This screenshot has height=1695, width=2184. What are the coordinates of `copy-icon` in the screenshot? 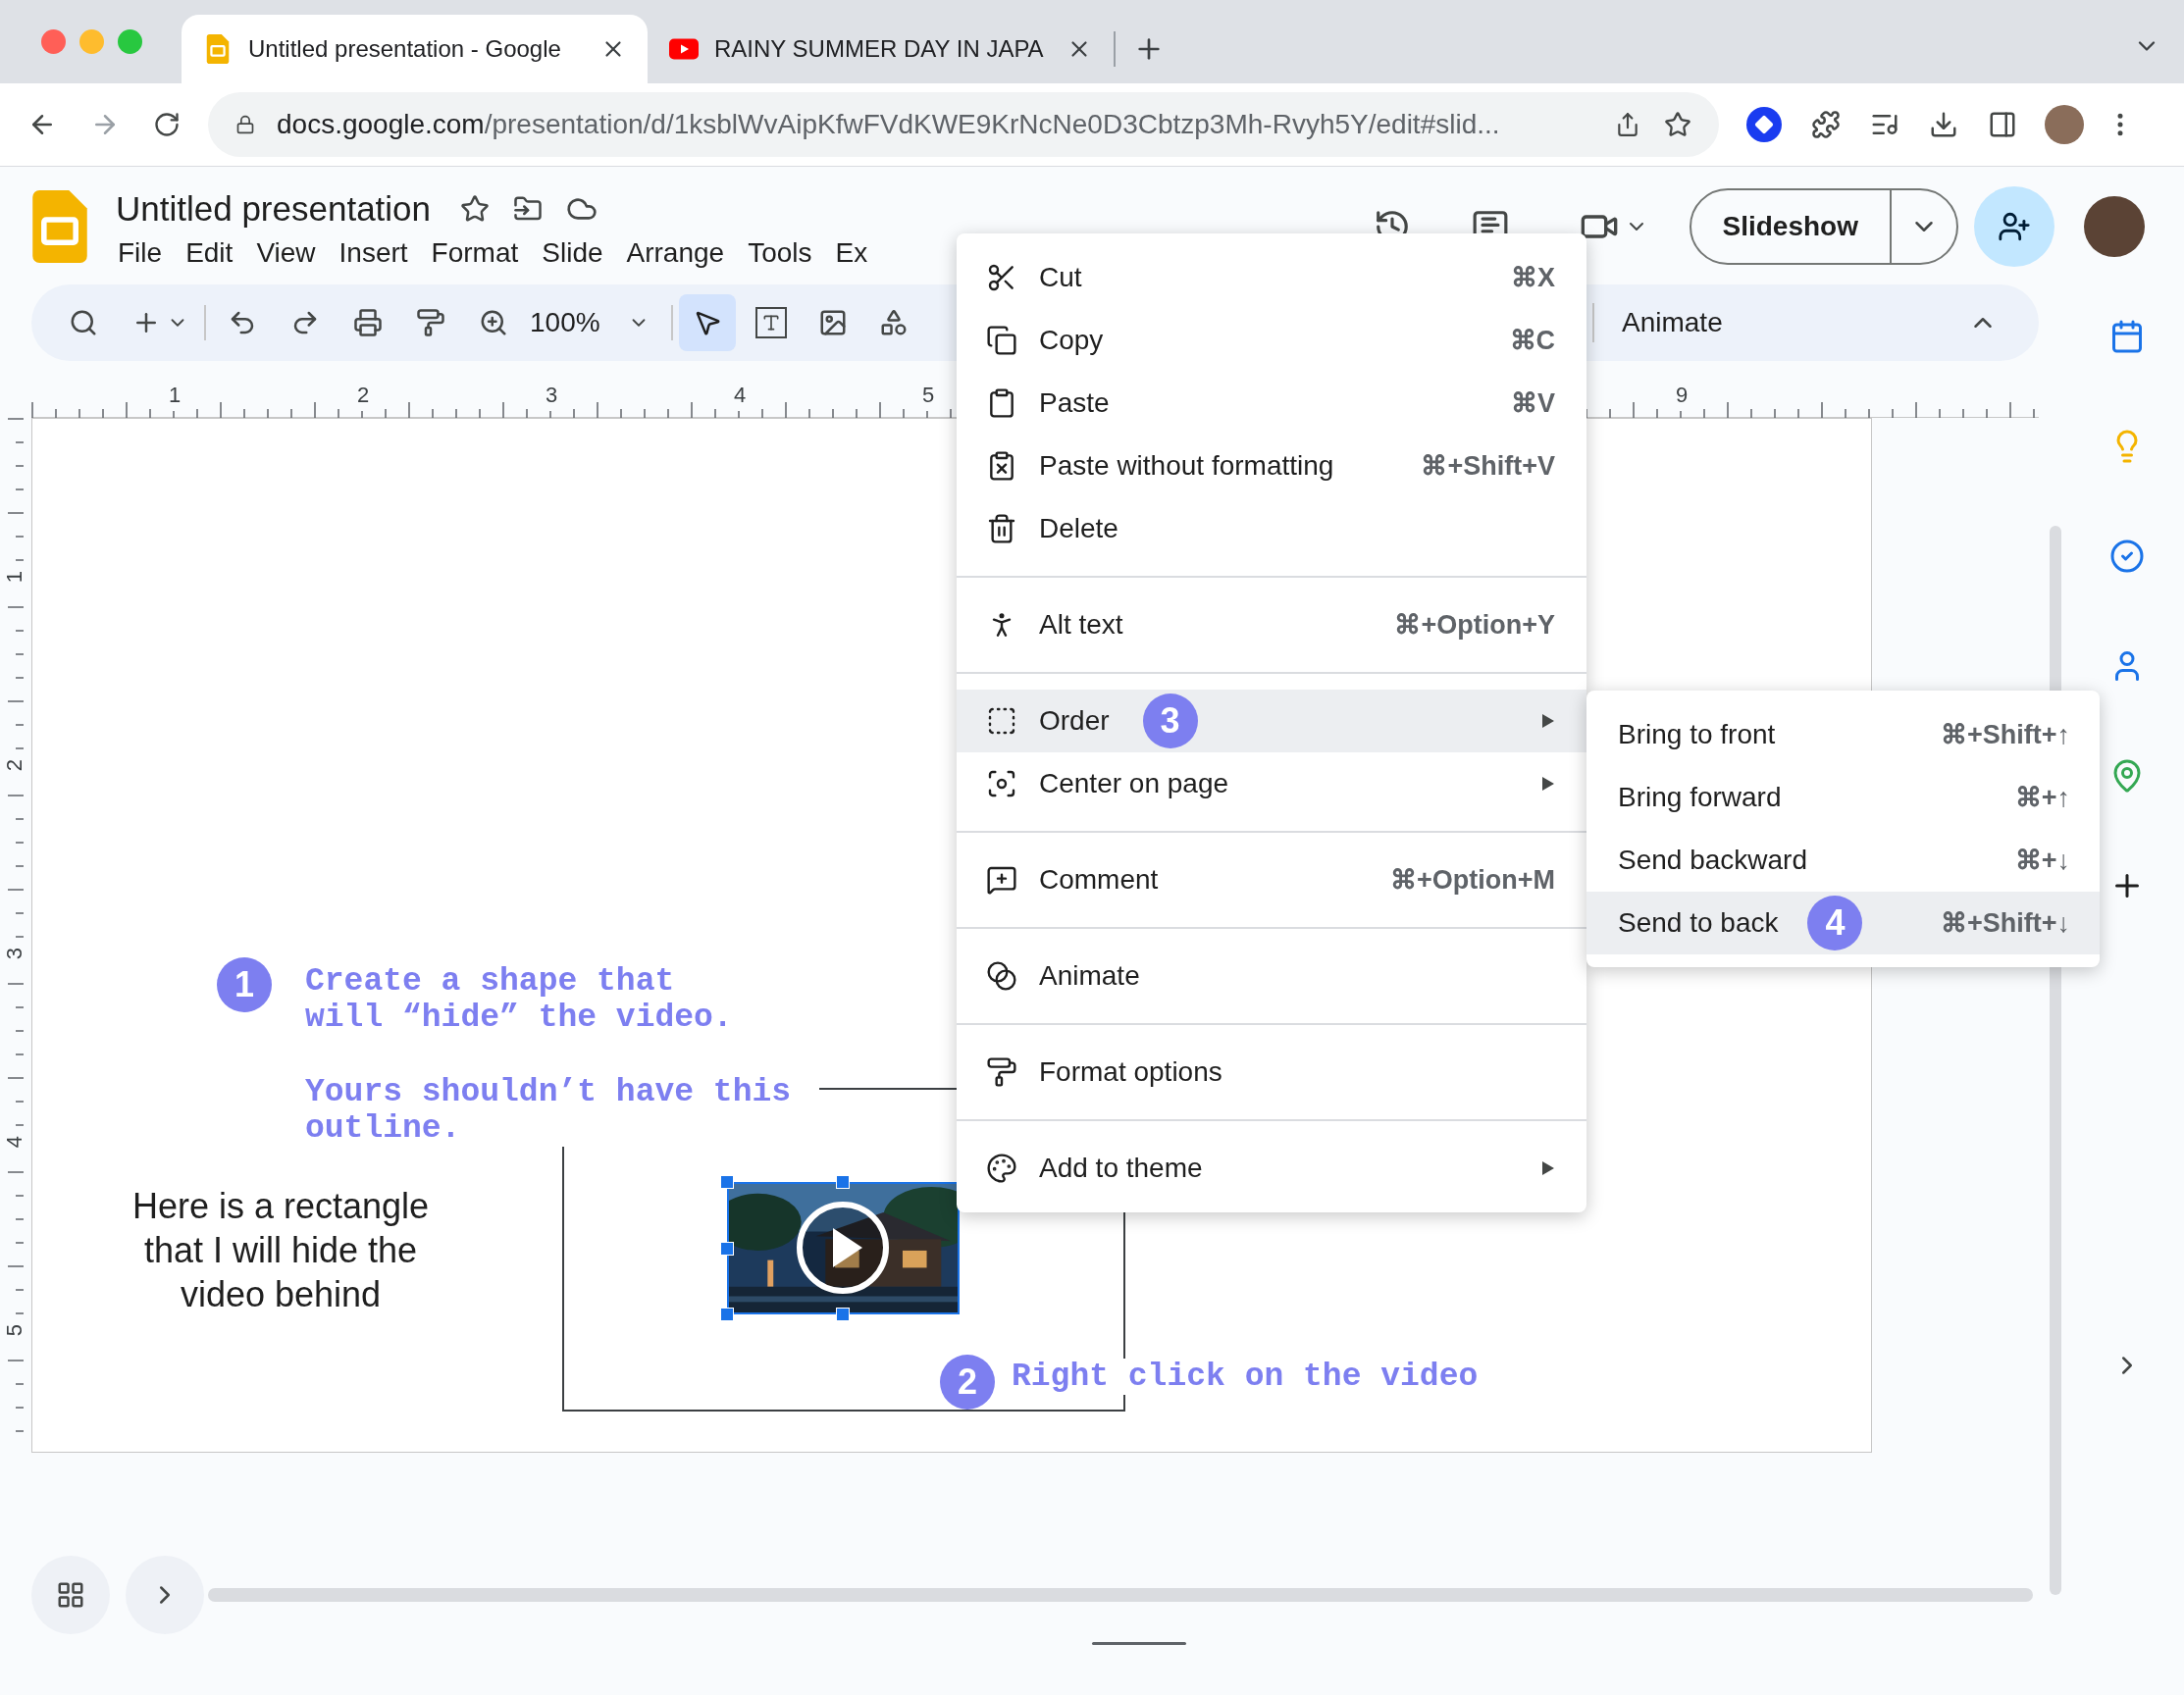 It's located at (1001, 340).